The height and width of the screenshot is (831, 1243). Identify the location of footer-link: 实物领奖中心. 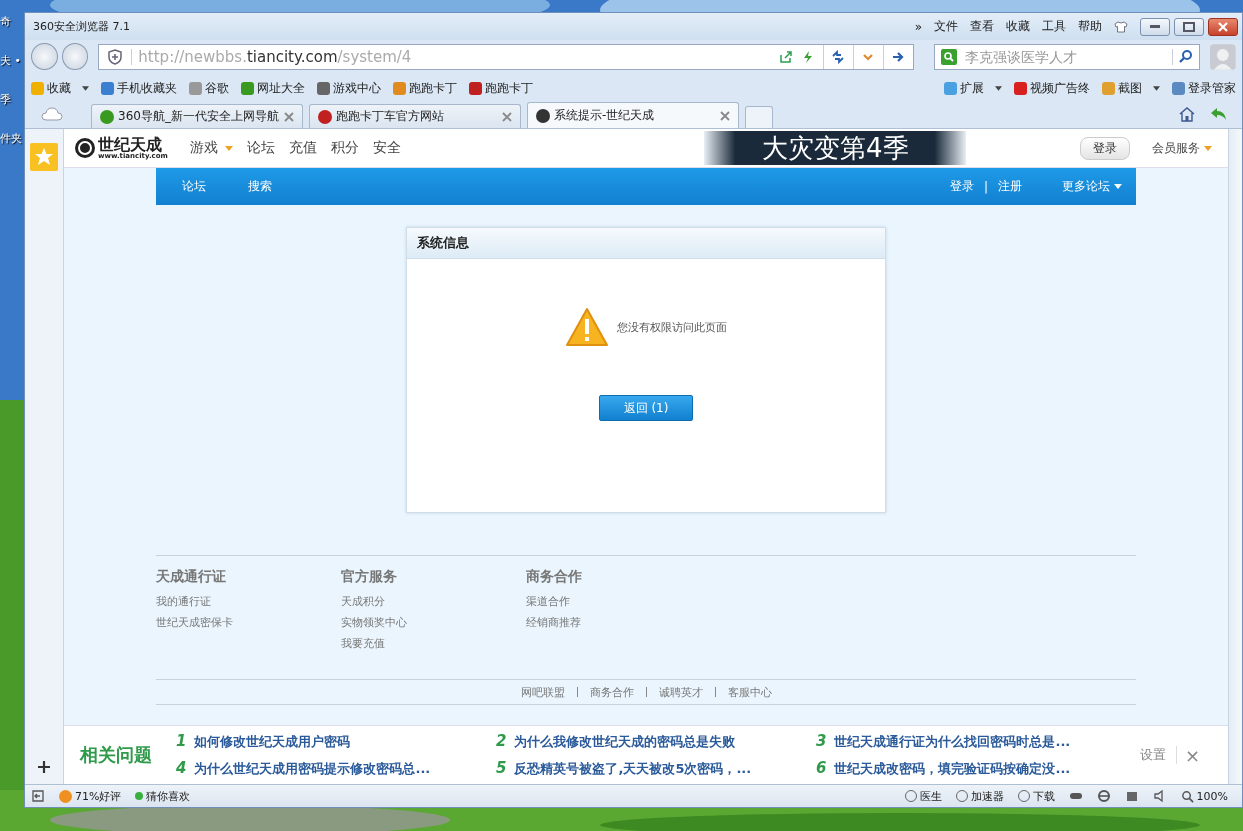
(433, 622).